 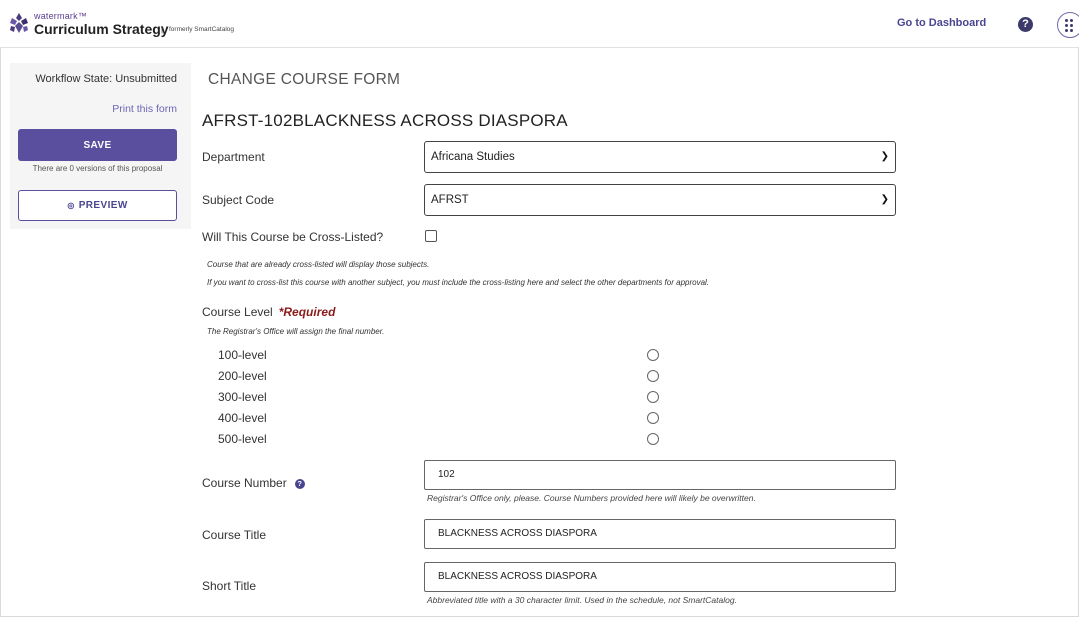 I want to click on course-number-label: Course Number?, so click(x=253, y=483).